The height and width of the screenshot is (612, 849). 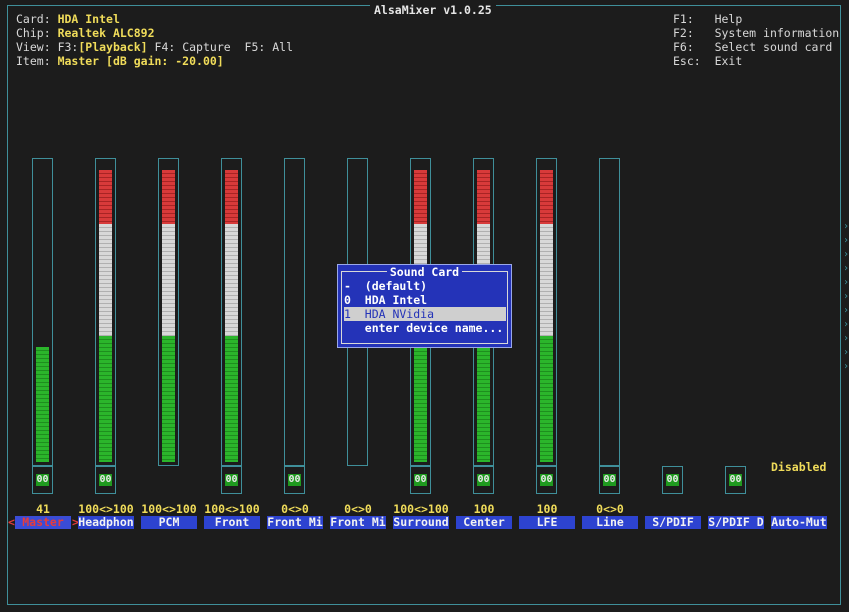 I want to click on window-title: AlsaMixer v1.0.25, so click(x=433, y=10).